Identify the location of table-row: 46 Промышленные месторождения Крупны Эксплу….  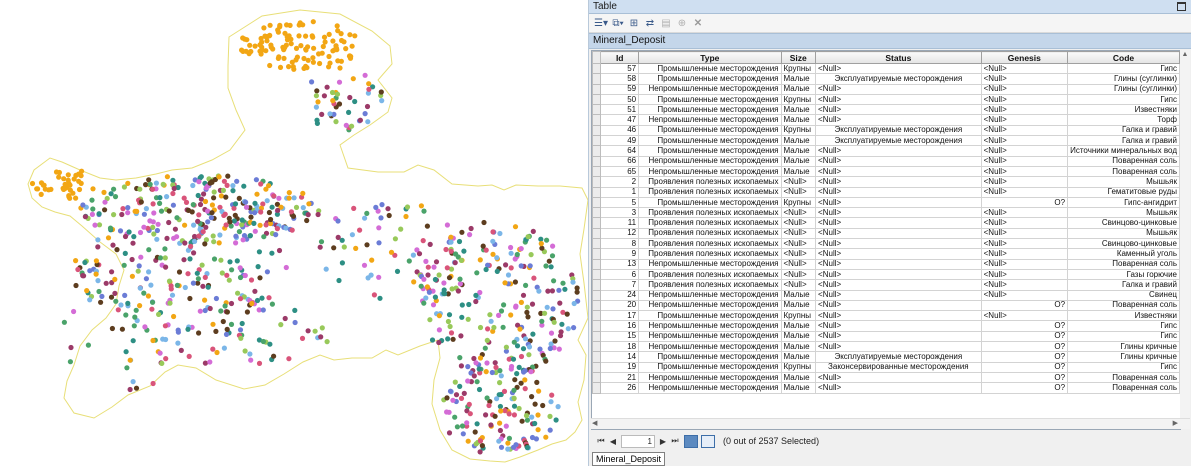
(886, 130).